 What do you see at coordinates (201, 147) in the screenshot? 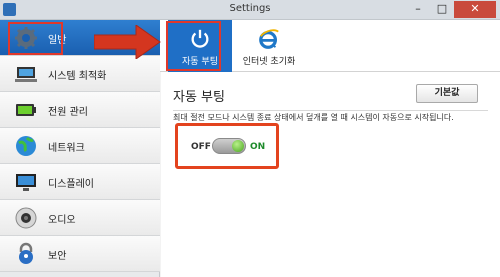
I see `toggle-off-label: OFF` at bounding box center [201, 147].